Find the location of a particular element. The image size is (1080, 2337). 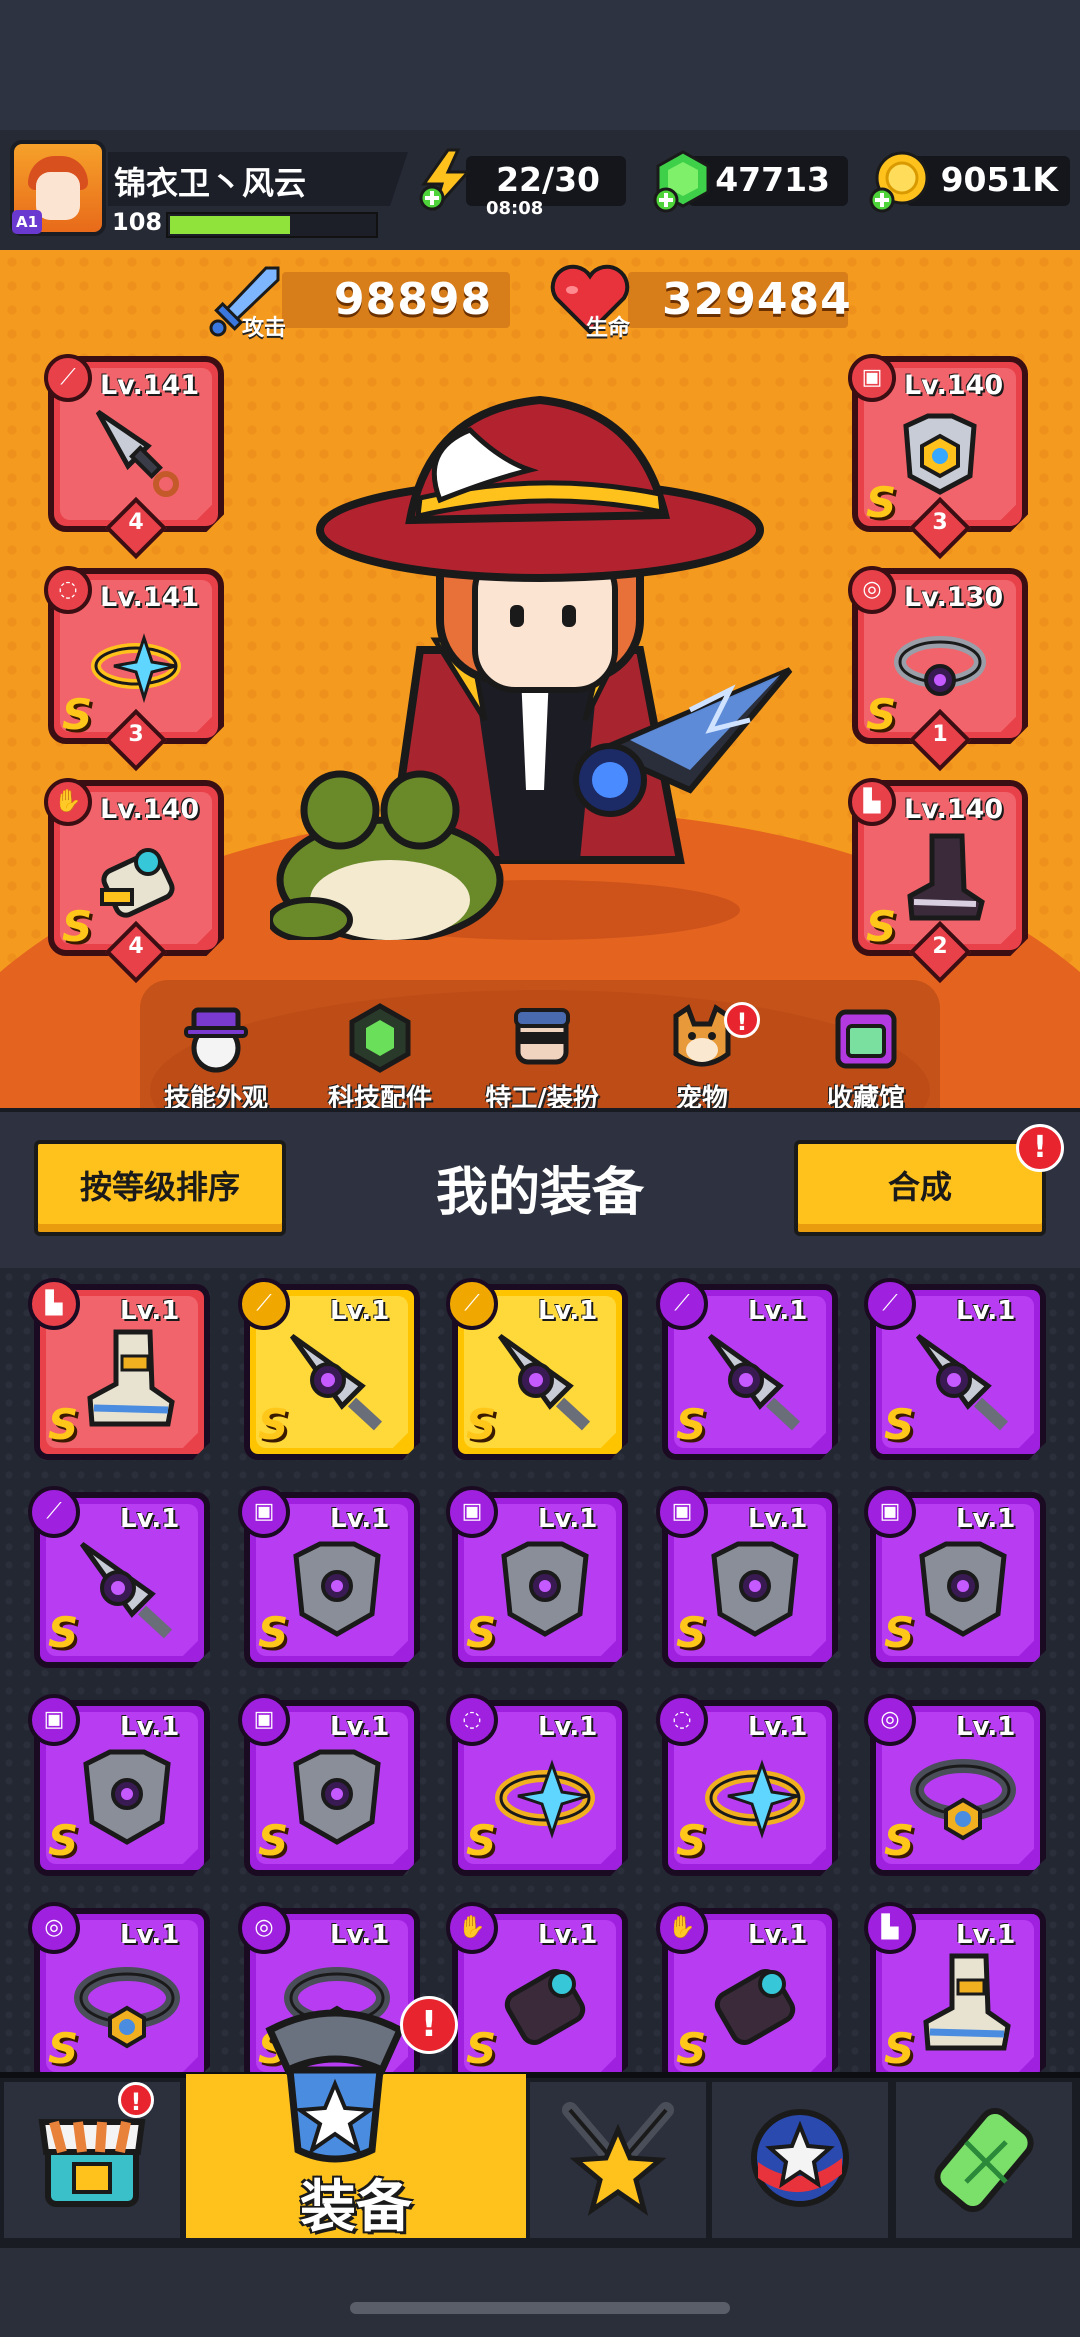

subnav-skill-skin: 技能外观 is located at coordinates (216, 1058).